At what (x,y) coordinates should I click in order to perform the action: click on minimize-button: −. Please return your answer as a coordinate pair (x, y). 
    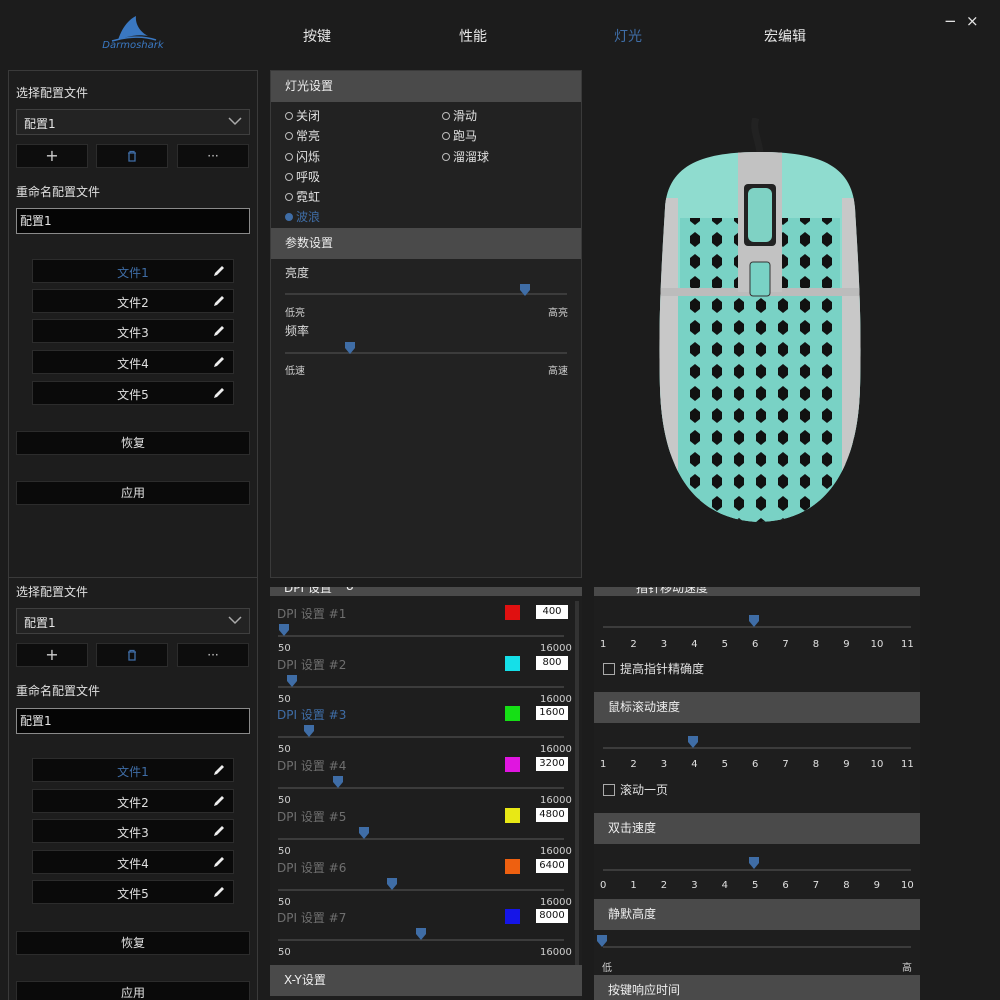
    Looking at the image, I should click on (950, 21).